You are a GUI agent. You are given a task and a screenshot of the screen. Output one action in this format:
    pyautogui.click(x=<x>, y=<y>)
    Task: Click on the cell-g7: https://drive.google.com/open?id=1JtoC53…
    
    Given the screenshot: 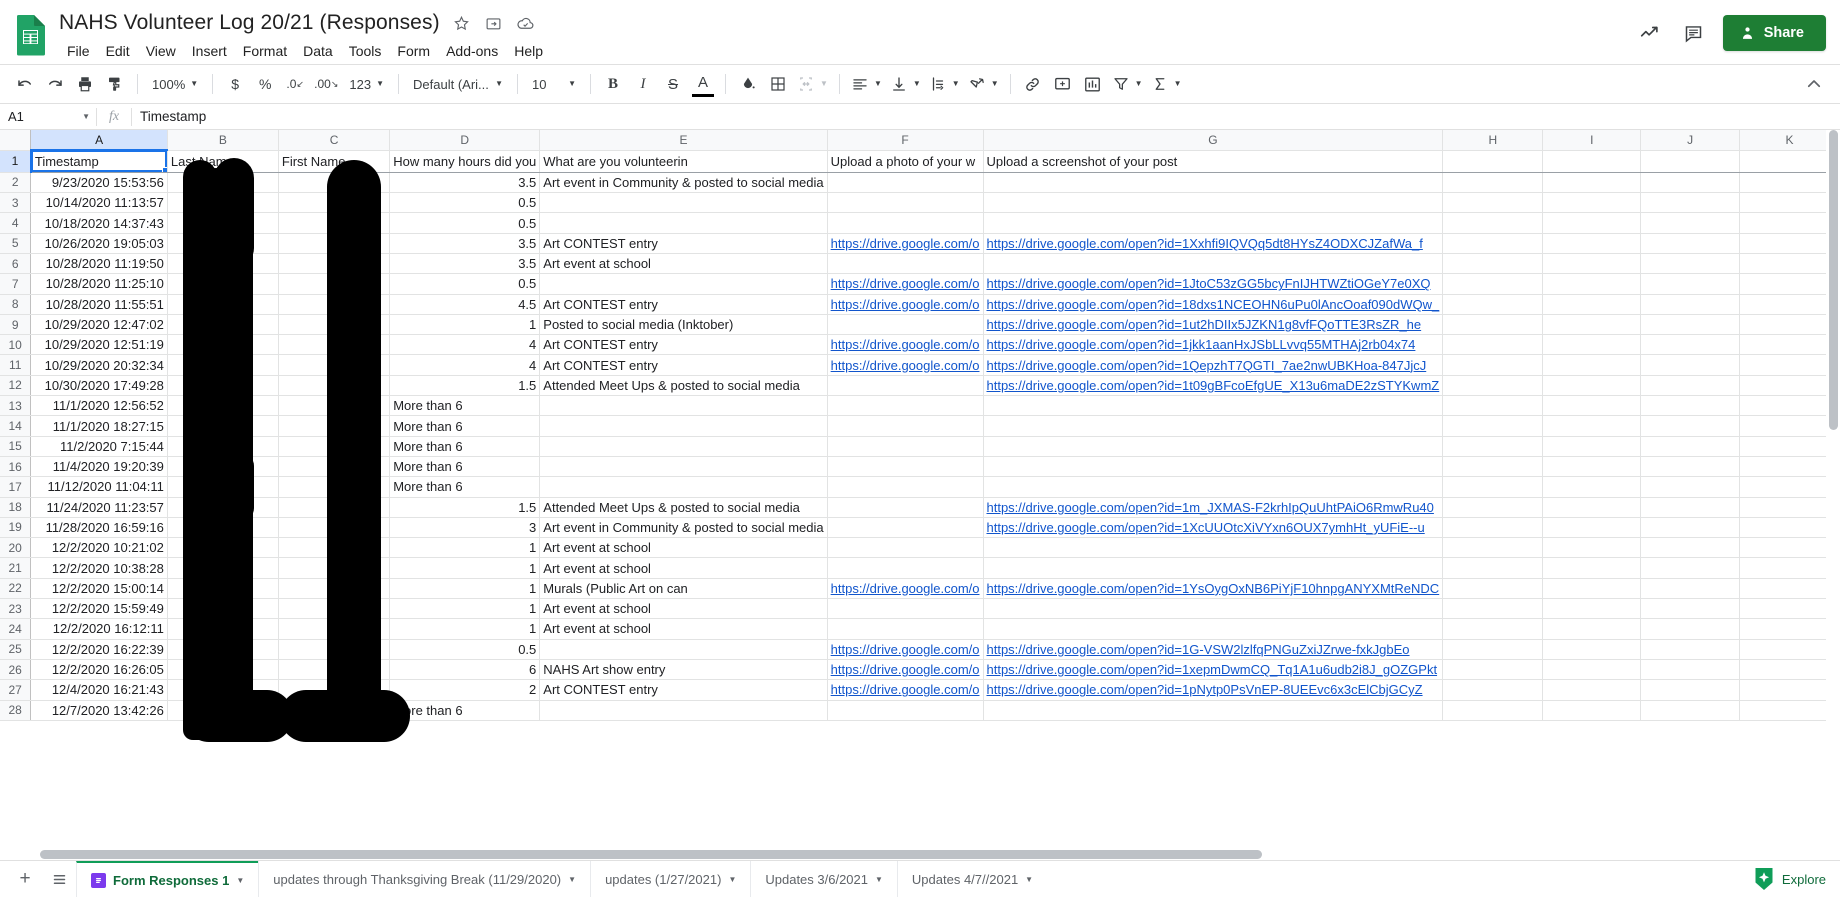 What is the action you would take?
    pyautogui.click(x=1213, y=284)
    